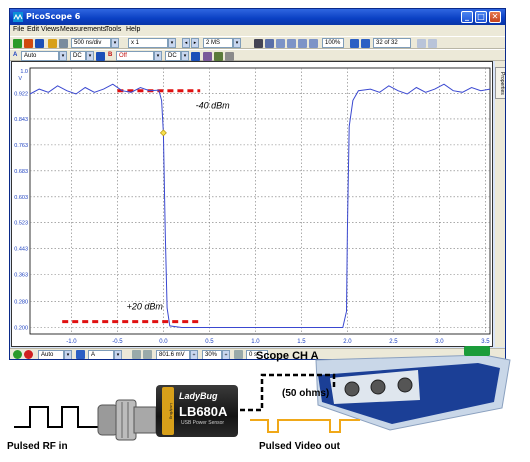  Describe the element at coordinates (185, 56) in the screenshot. I see `channel-b-coupling-chevron-icon: ▾` at that location.